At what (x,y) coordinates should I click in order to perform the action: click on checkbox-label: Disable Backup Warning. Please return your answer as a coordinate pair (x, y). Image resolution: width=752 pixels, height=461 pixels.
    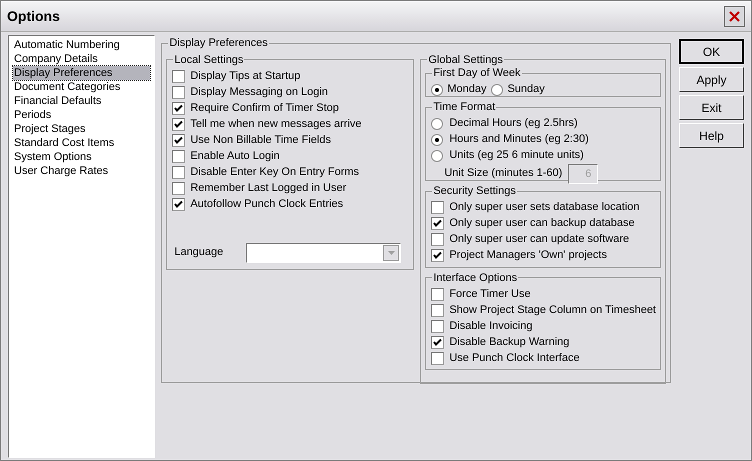
    Looking at the image, I should click on (509, 342).